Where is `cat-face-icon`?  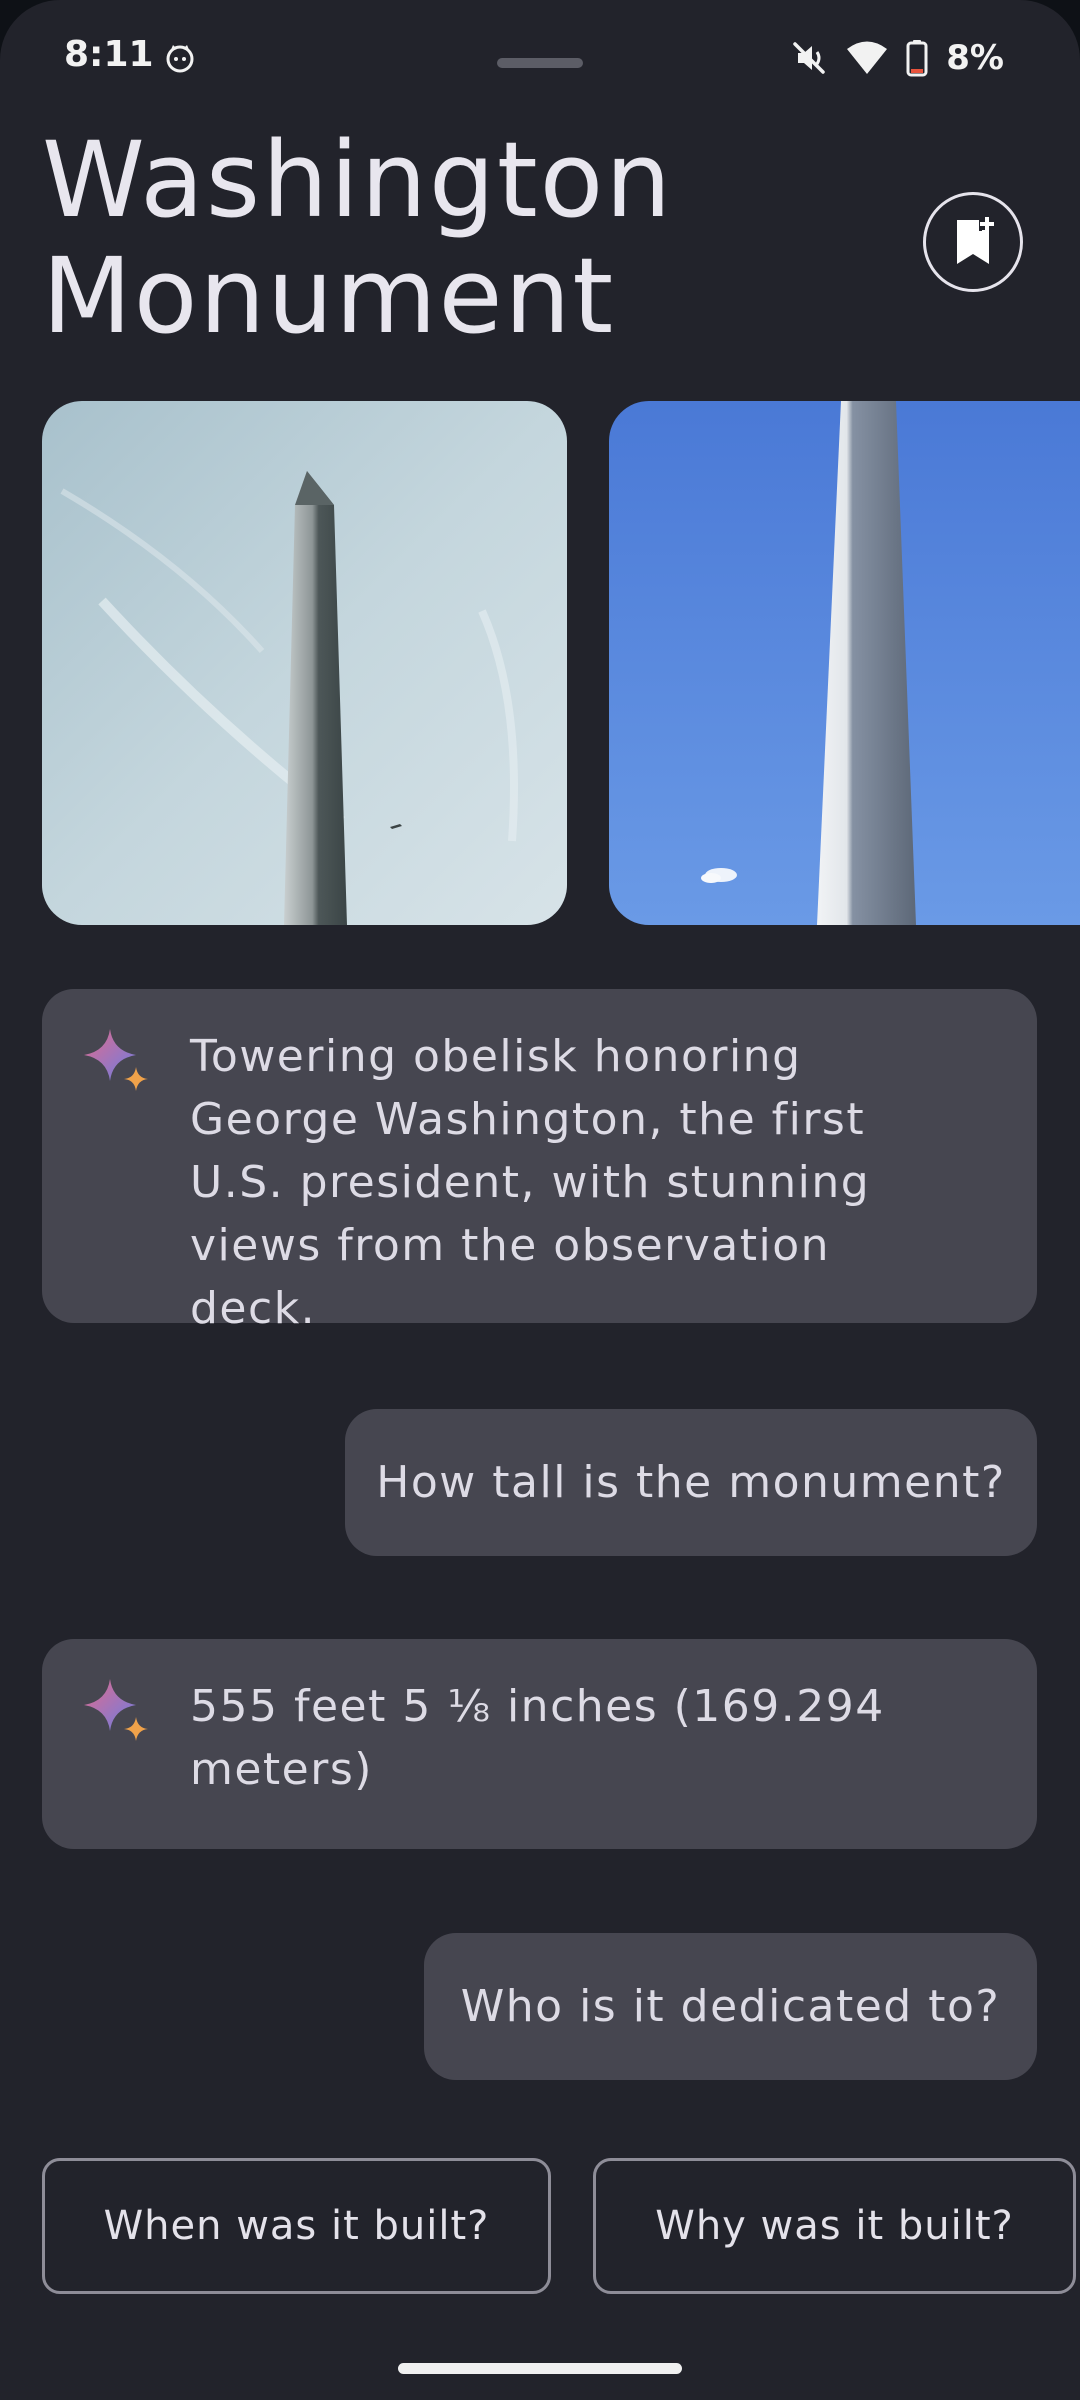 cat-face-icon is located at coordinates (180, 59).